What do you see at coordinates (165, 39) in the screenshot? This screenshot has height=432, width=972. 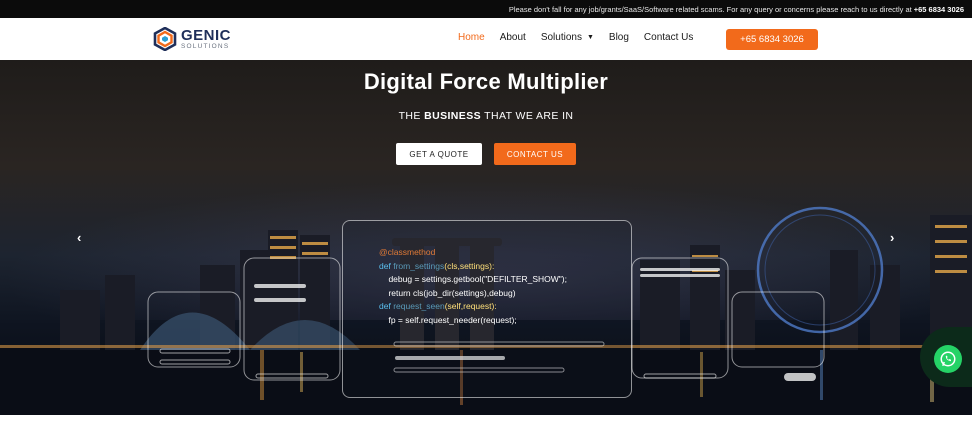 I see `genic-hexagon-logo-icon` at bounding box center [165, 39].